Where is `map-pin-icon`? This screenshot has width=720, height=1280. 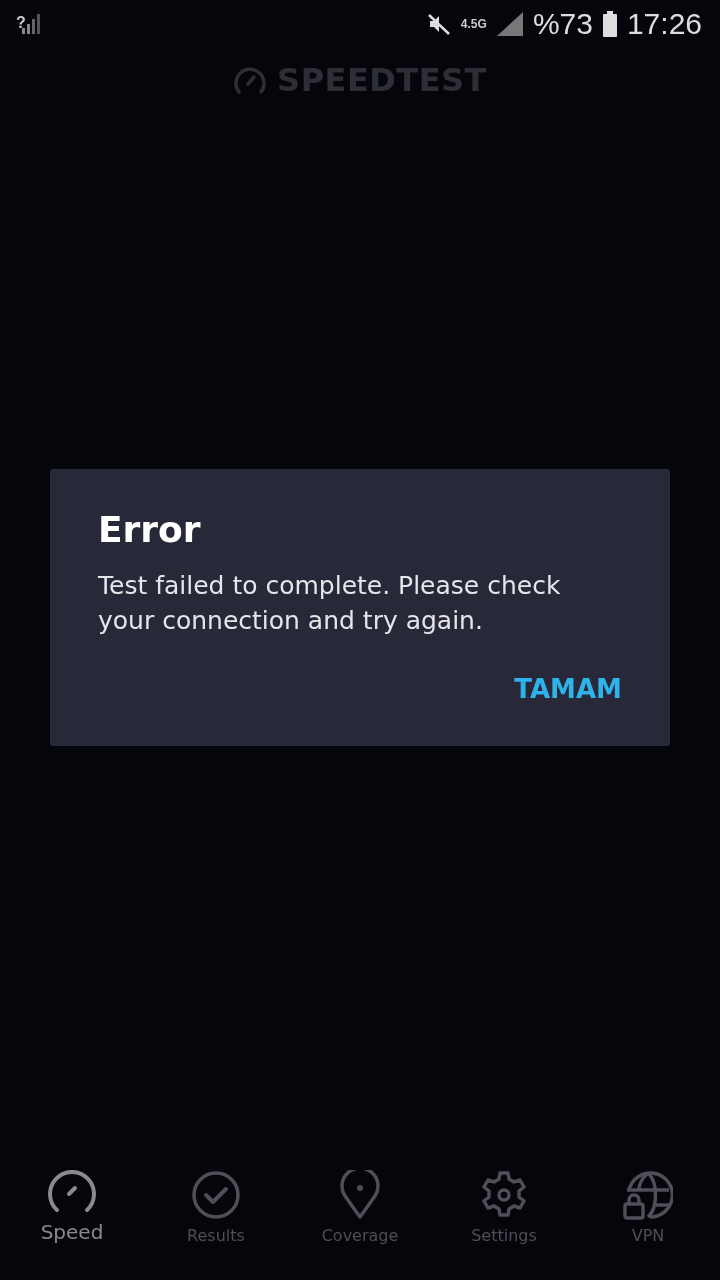
map-pin-icon is located at coordinates (360, 1195).